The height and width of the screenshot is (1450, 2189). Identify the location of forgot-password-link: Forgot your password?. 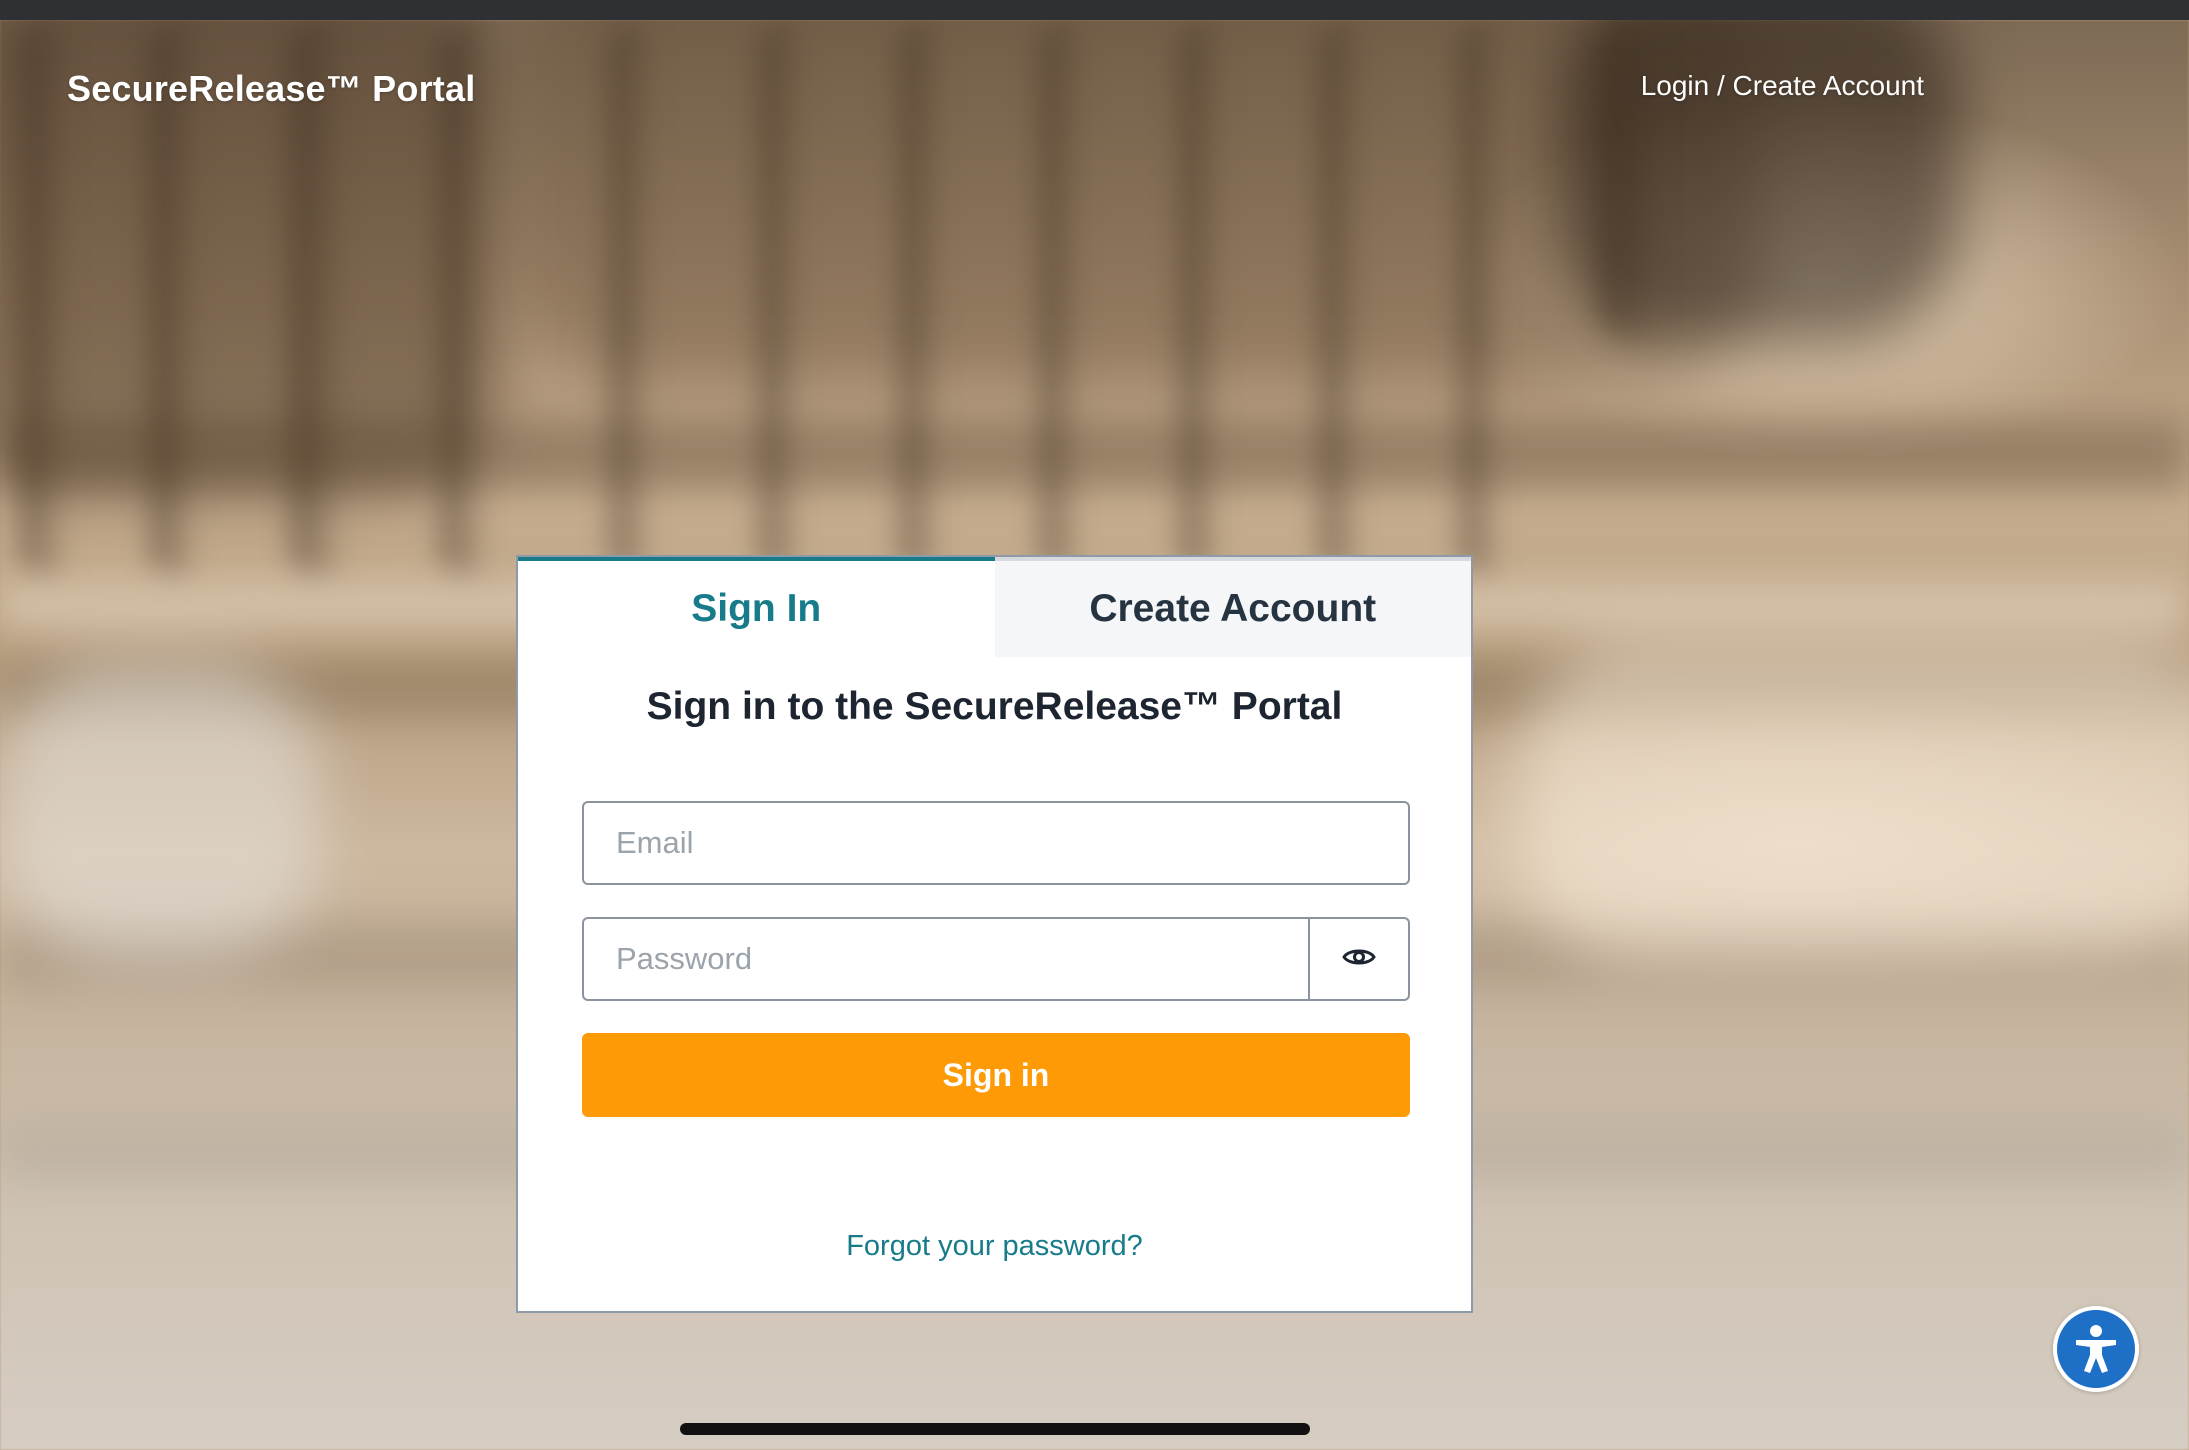
(994, 1246).